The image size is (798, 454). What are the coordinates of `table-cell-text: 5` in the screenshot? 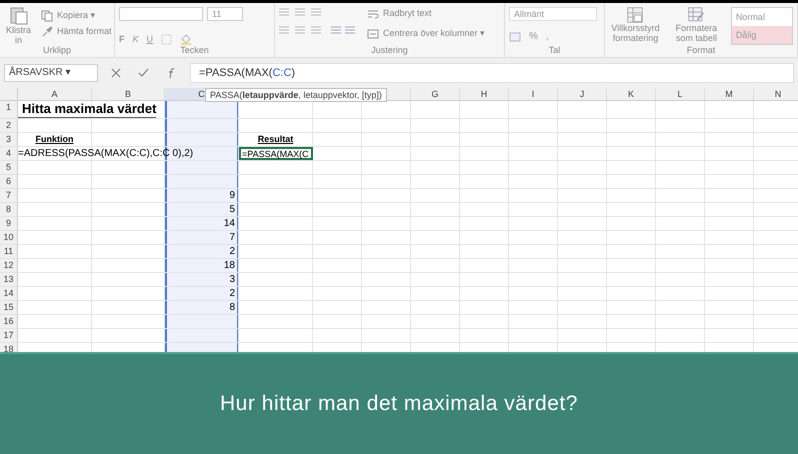 It's located at (232, 209).